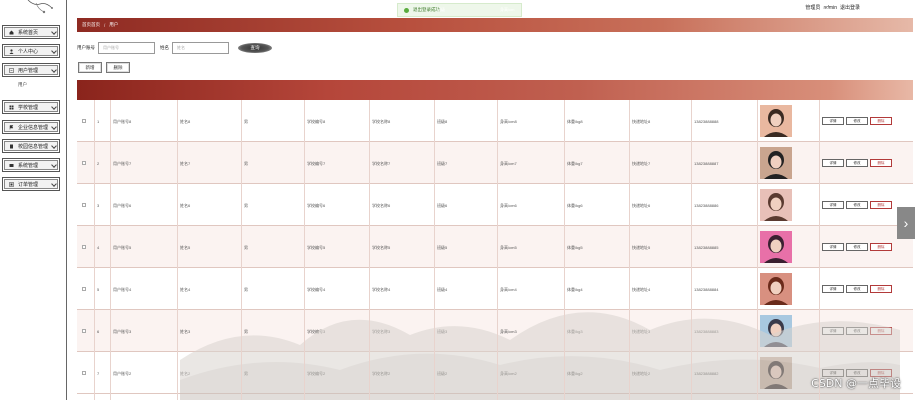 The image size is (915, 400). What do you see at coordinates (508, 373) in the screenshot?
I see `cell-height: 身高/cm2` at bounding box center [508, 373].